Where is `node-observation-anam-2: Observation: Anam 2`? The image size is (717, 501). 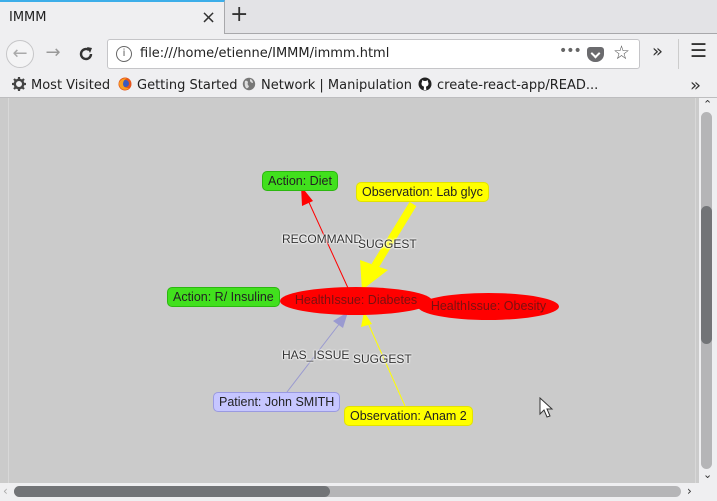
node-observation-anam-2: Observation: Anam 2 is located at coordinates (408, 416).